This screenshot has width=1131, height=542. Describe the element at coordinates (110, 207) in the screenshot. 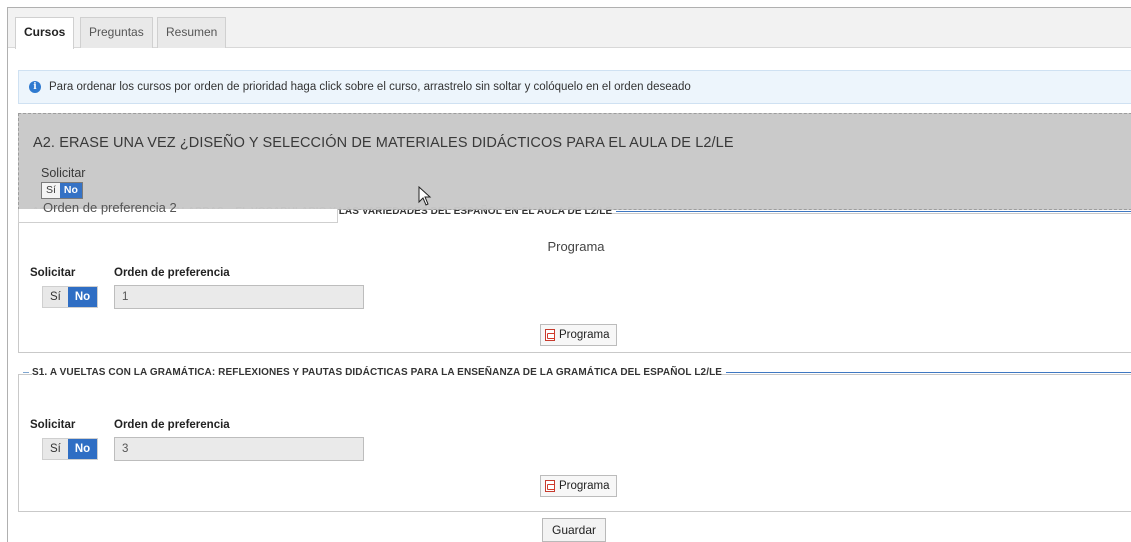

I see `dragging-pref-label: Orden de preferencia 2` at that location.